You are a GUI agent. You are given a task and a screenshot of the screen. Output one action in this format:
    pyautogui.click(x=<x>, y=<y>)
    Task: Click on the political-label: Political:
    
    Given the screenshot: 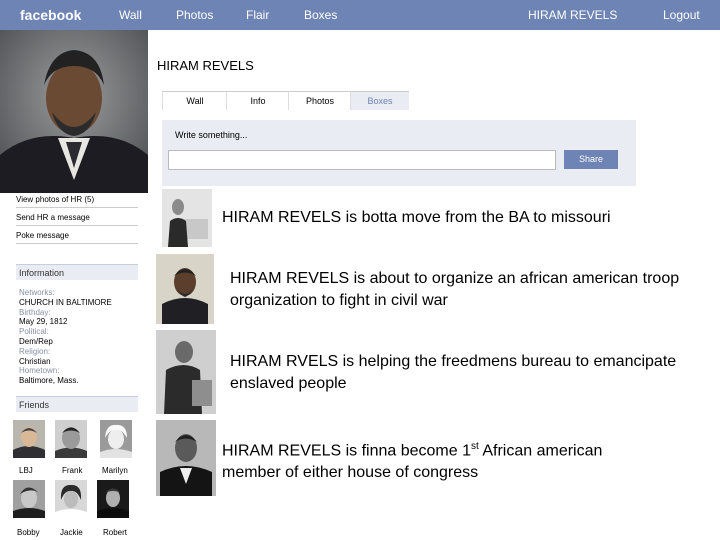 What is the action you would take?
    pyautogui.click(x=34, y=332)
    